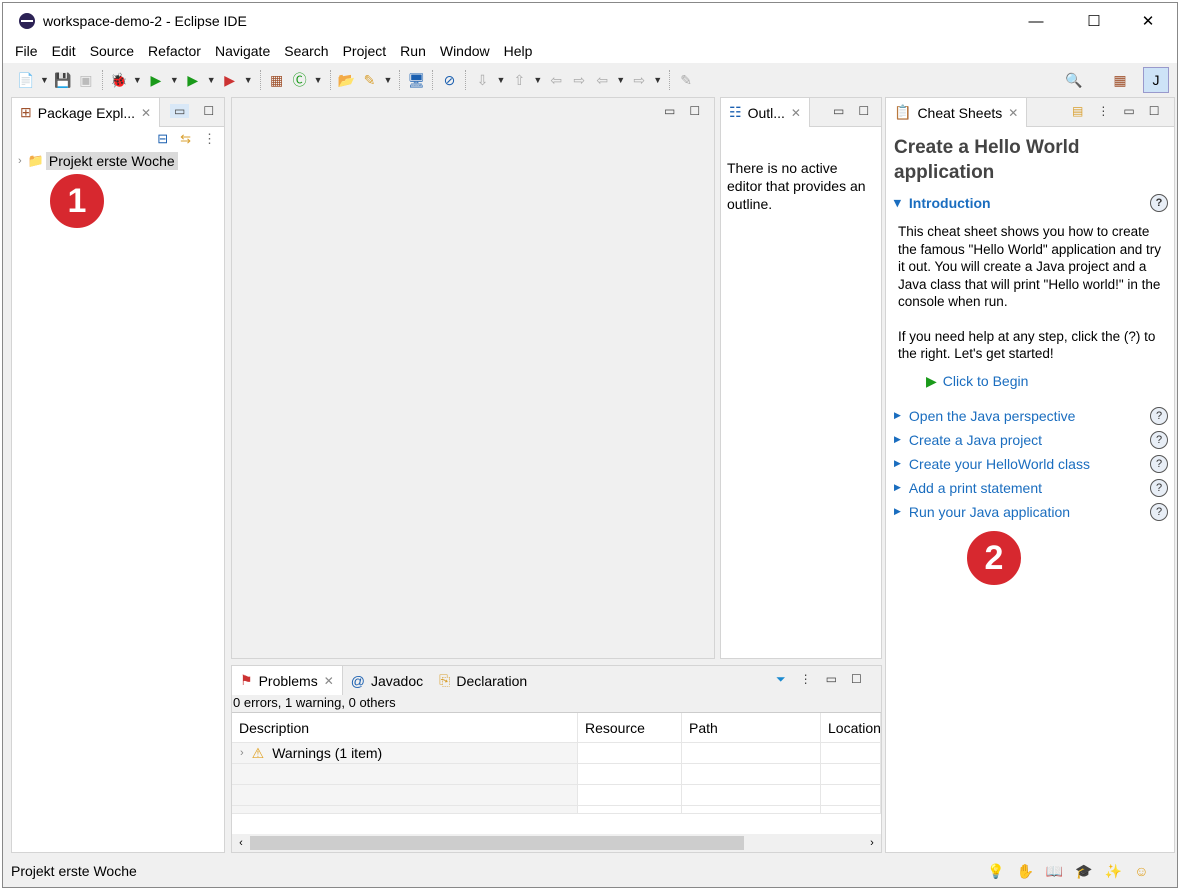  What do you see at coordinates (26, 51) in the screenshot?
I see `menu-file: File` at bounding box center [26, 51].